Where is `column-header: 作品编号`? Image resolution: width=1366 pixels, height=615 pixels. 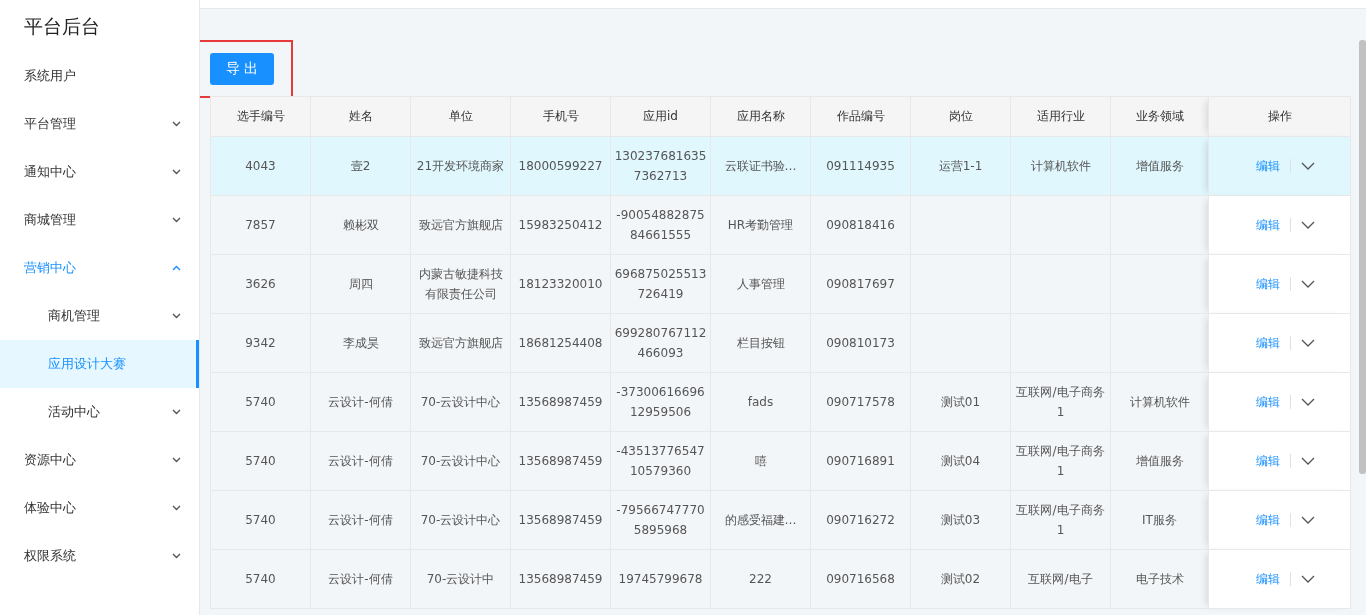
column-header: 作品编号 is located at coordinates (860, 116).